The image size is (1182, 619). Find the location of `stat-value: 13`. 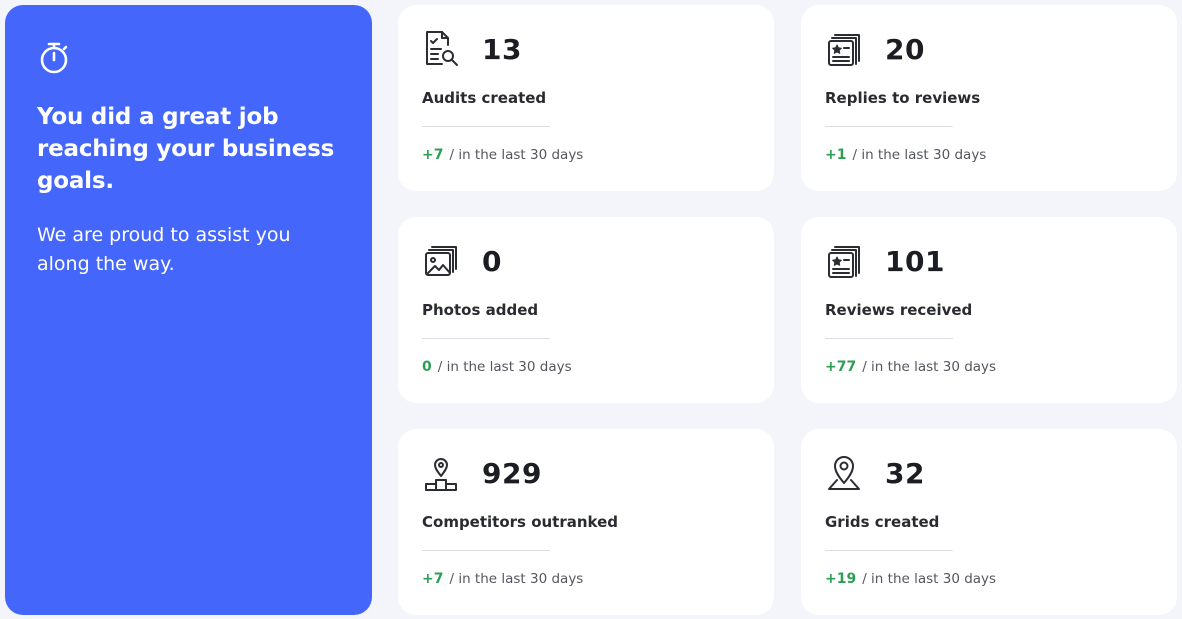

stat-value: 13 is located at coordinates (502, 49).